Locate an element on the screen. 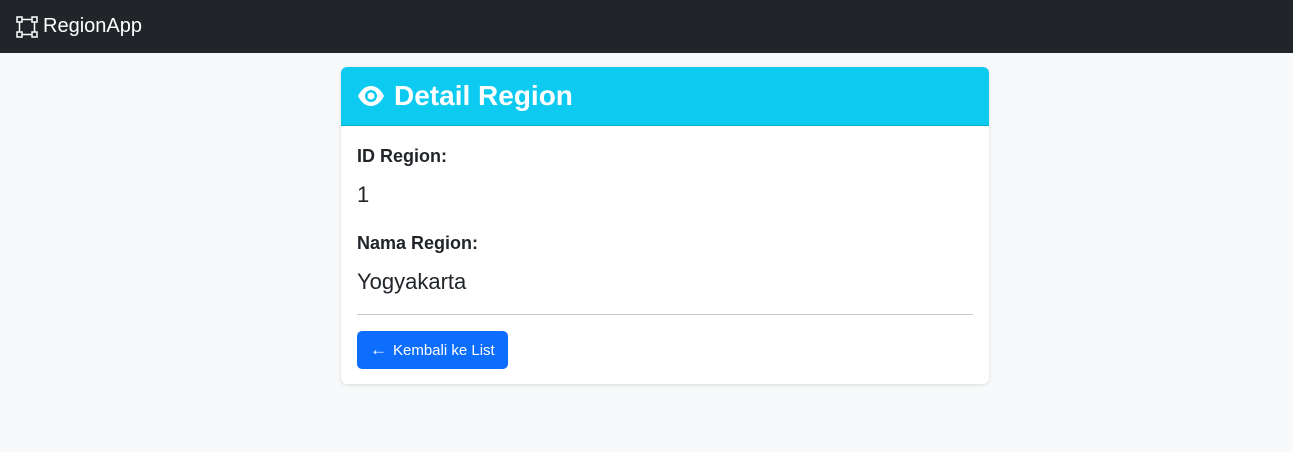  brand-name: RegionApp is located at coordinates (92, 26).